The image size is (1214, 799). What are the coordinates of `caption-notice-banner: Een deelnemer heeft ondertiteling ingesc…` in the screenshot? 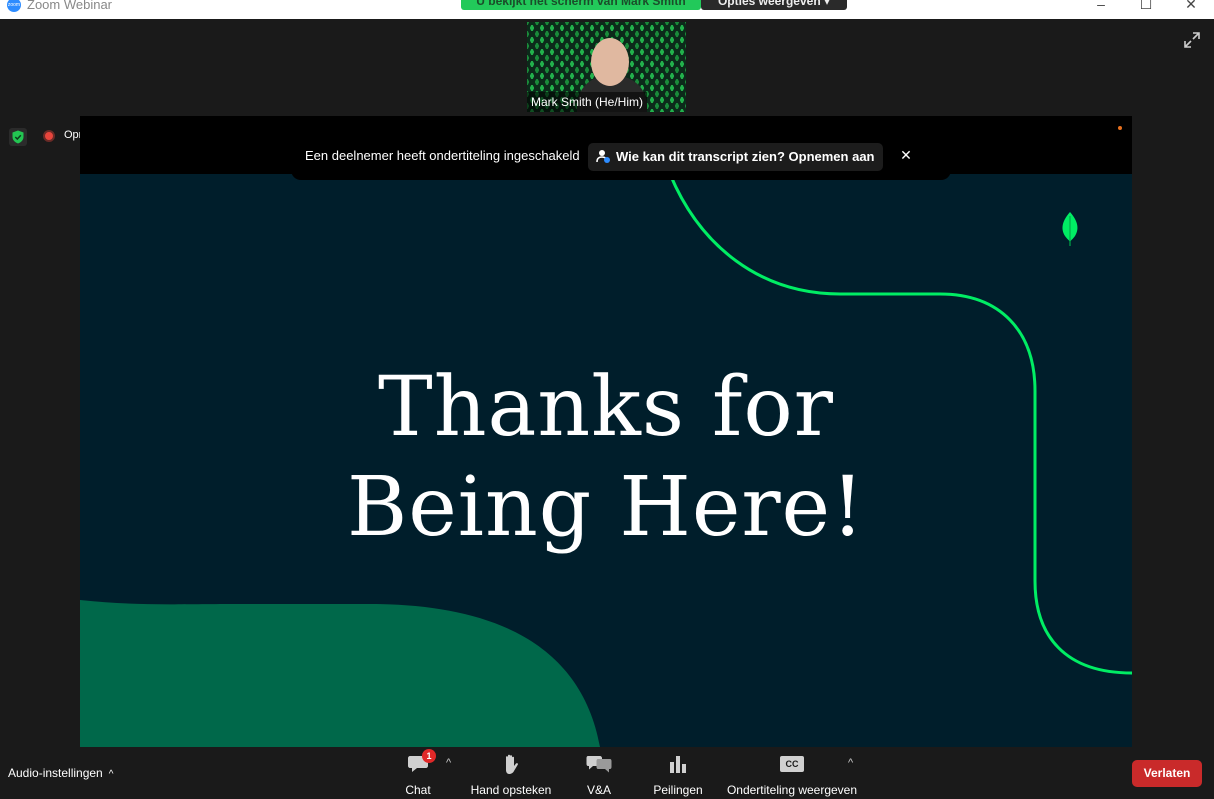 It's located at (621, 157).